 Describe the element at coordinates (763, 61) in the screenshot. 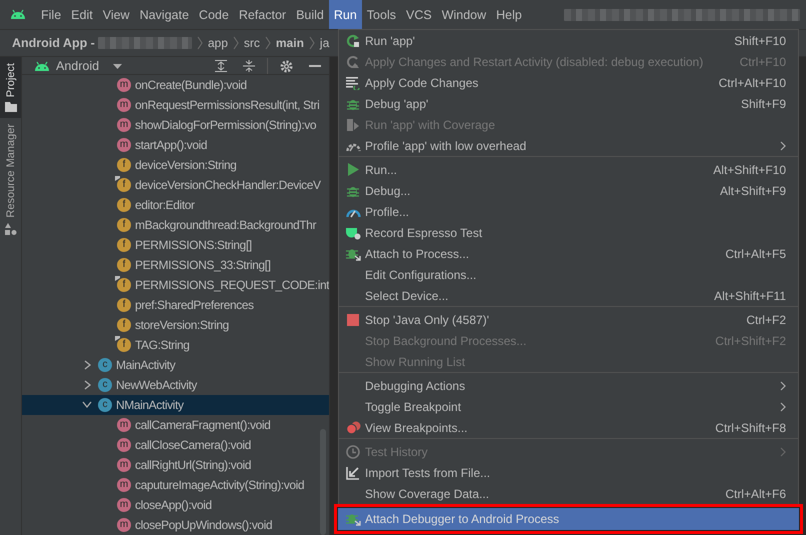

I see `shortcut-label: Ctrl+F10` at that location.